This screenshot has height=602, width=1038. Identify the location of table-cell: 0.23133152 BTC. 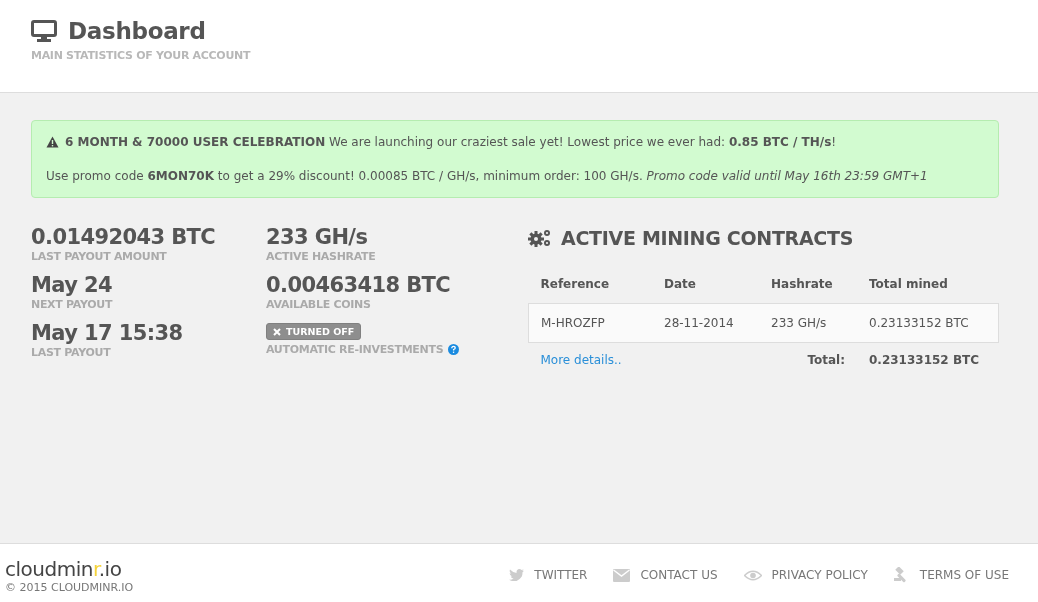
(928, 323).